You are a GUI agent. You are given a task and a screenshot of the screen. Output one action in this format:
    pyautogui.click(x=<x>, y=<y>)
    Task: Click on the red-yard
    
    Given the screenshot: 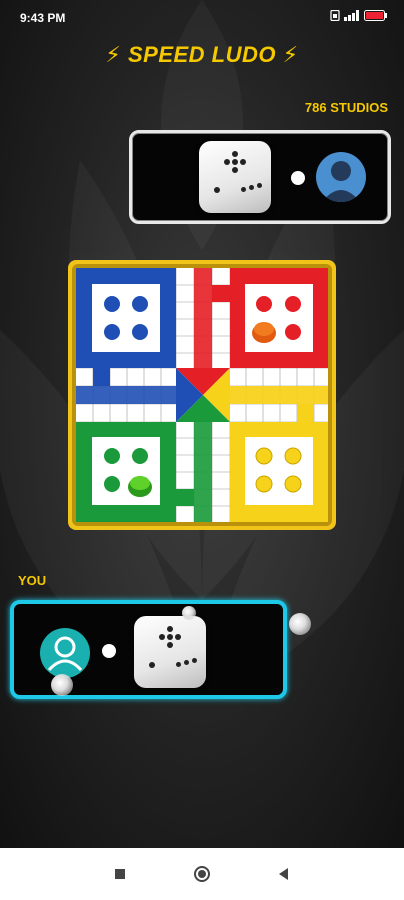 What is the action you would take?
    pyautogui.click(x=279, y=318)
    